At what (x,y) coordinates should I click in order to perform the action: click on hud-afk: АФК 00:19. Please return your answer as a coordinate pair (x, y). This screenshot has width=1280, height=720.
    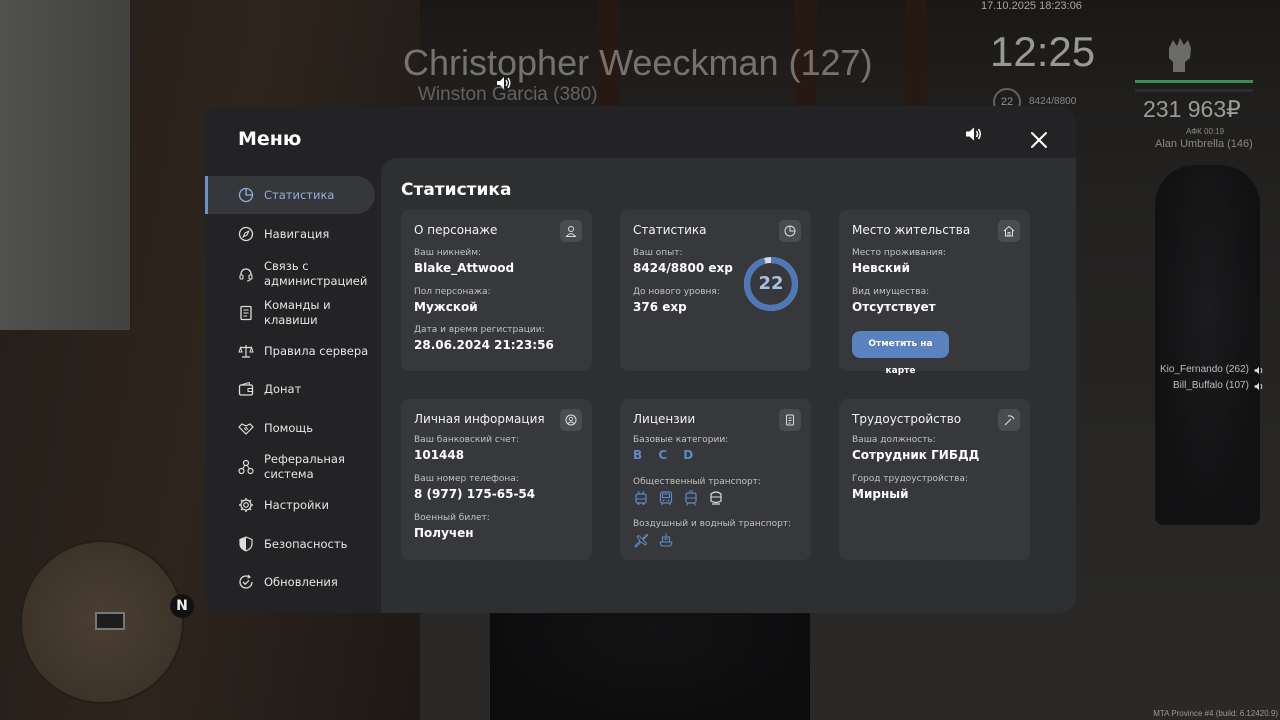
    Looking at the image, I should click on (1205, 131).